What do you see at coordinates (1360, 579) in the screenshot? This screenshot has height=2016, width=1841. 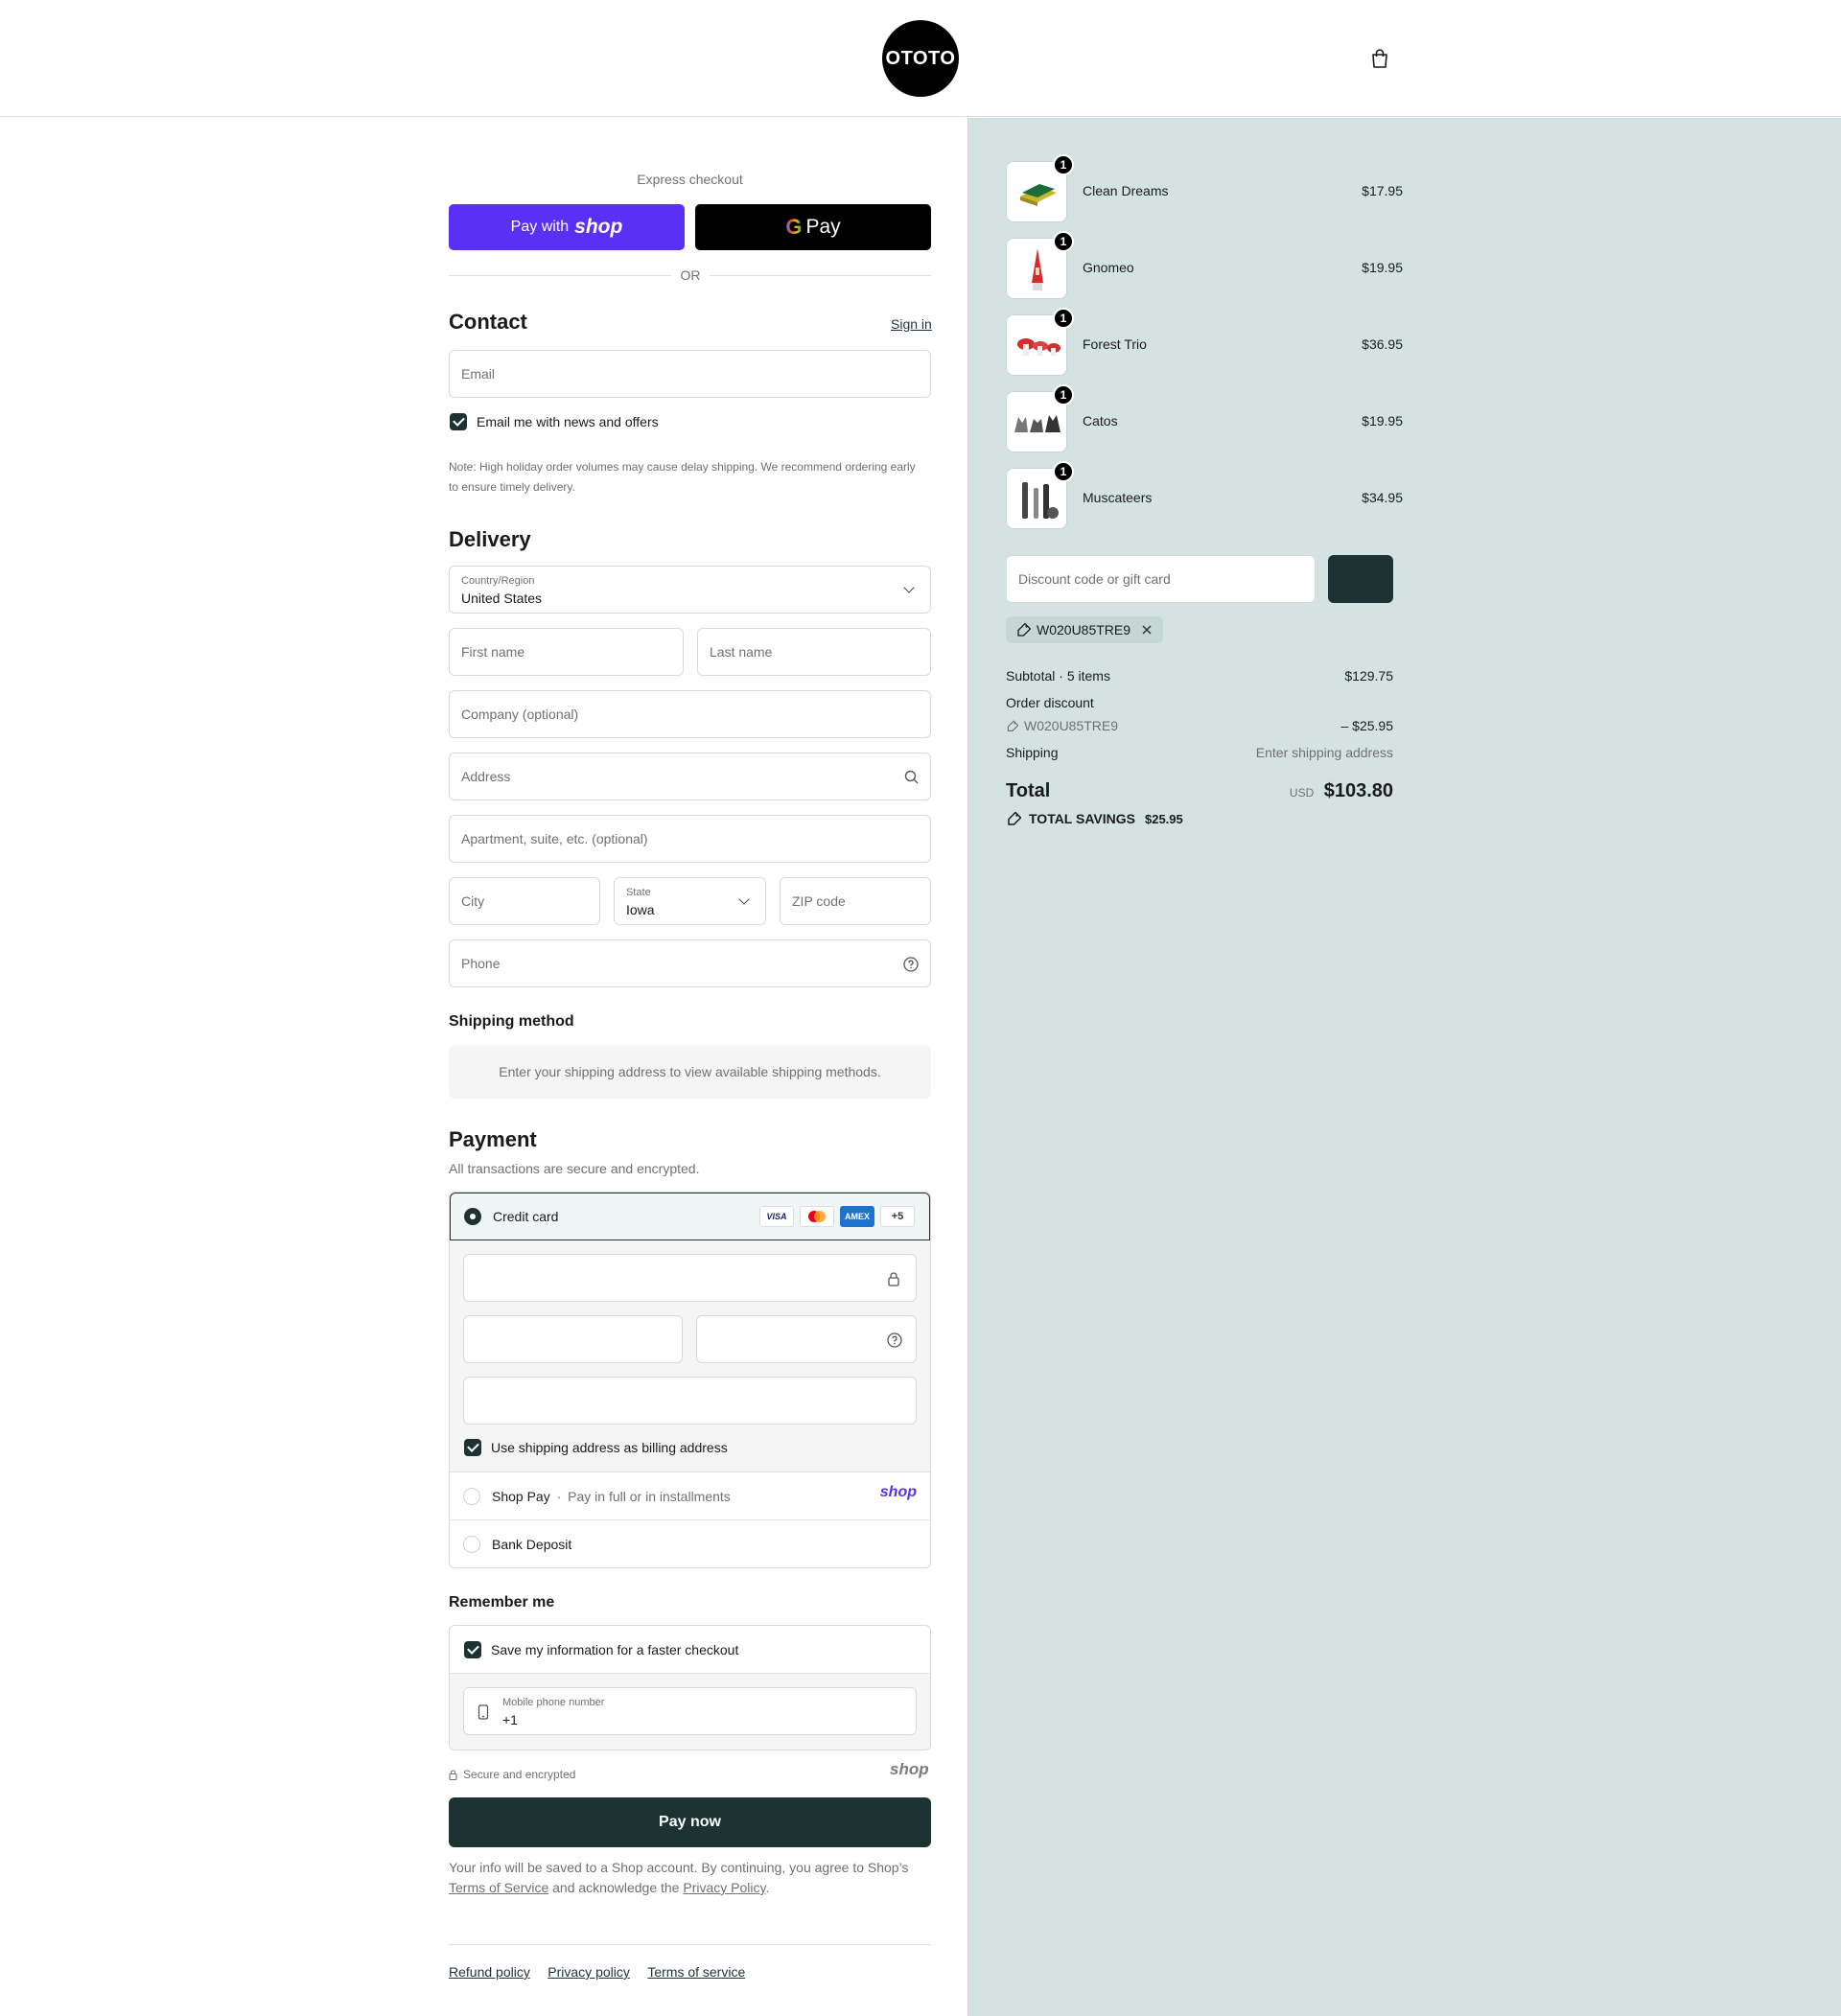 I see `apply-discount-button` at bounding box center [1360, 579].